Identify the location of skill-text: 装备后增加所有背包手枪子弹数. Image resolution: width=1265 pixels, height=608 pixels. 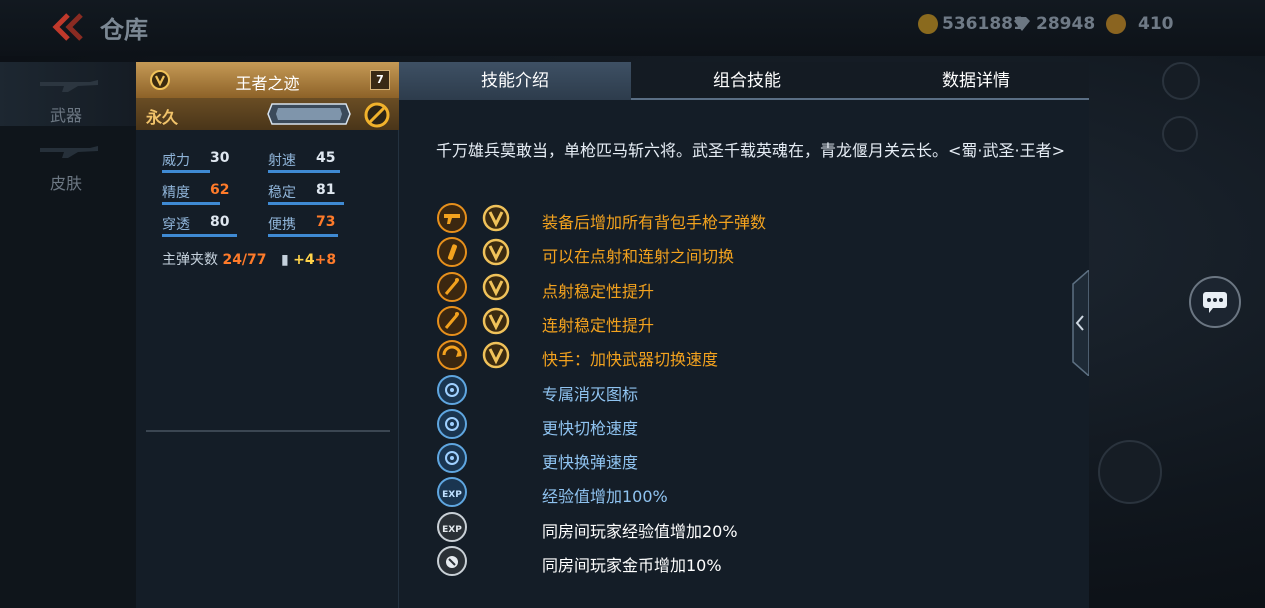
(654, 222).